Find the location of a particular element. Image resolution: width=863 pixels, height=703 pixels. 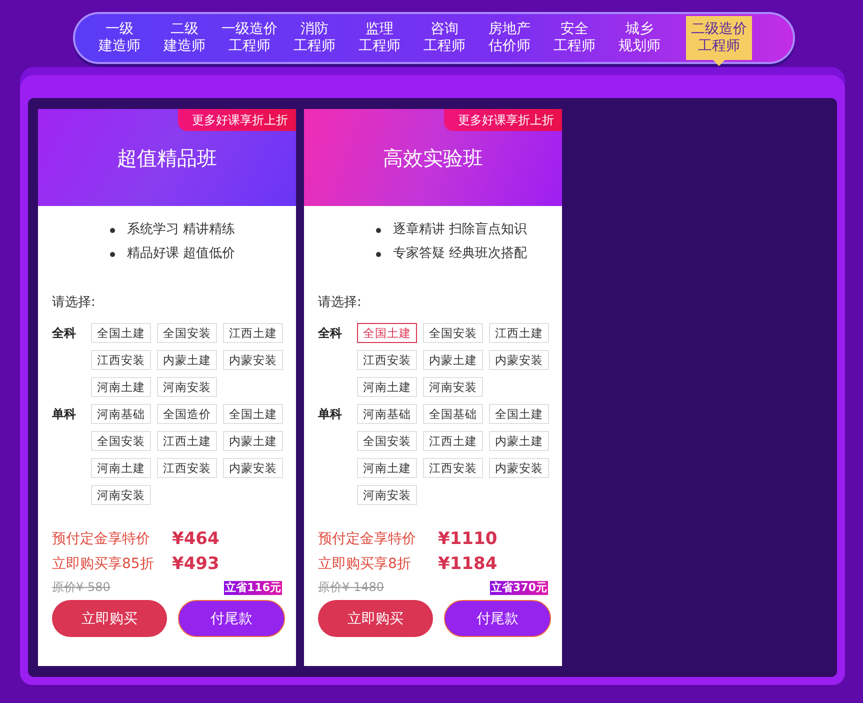

course-title: 超值精品班 is located at coordinates (167, 158).